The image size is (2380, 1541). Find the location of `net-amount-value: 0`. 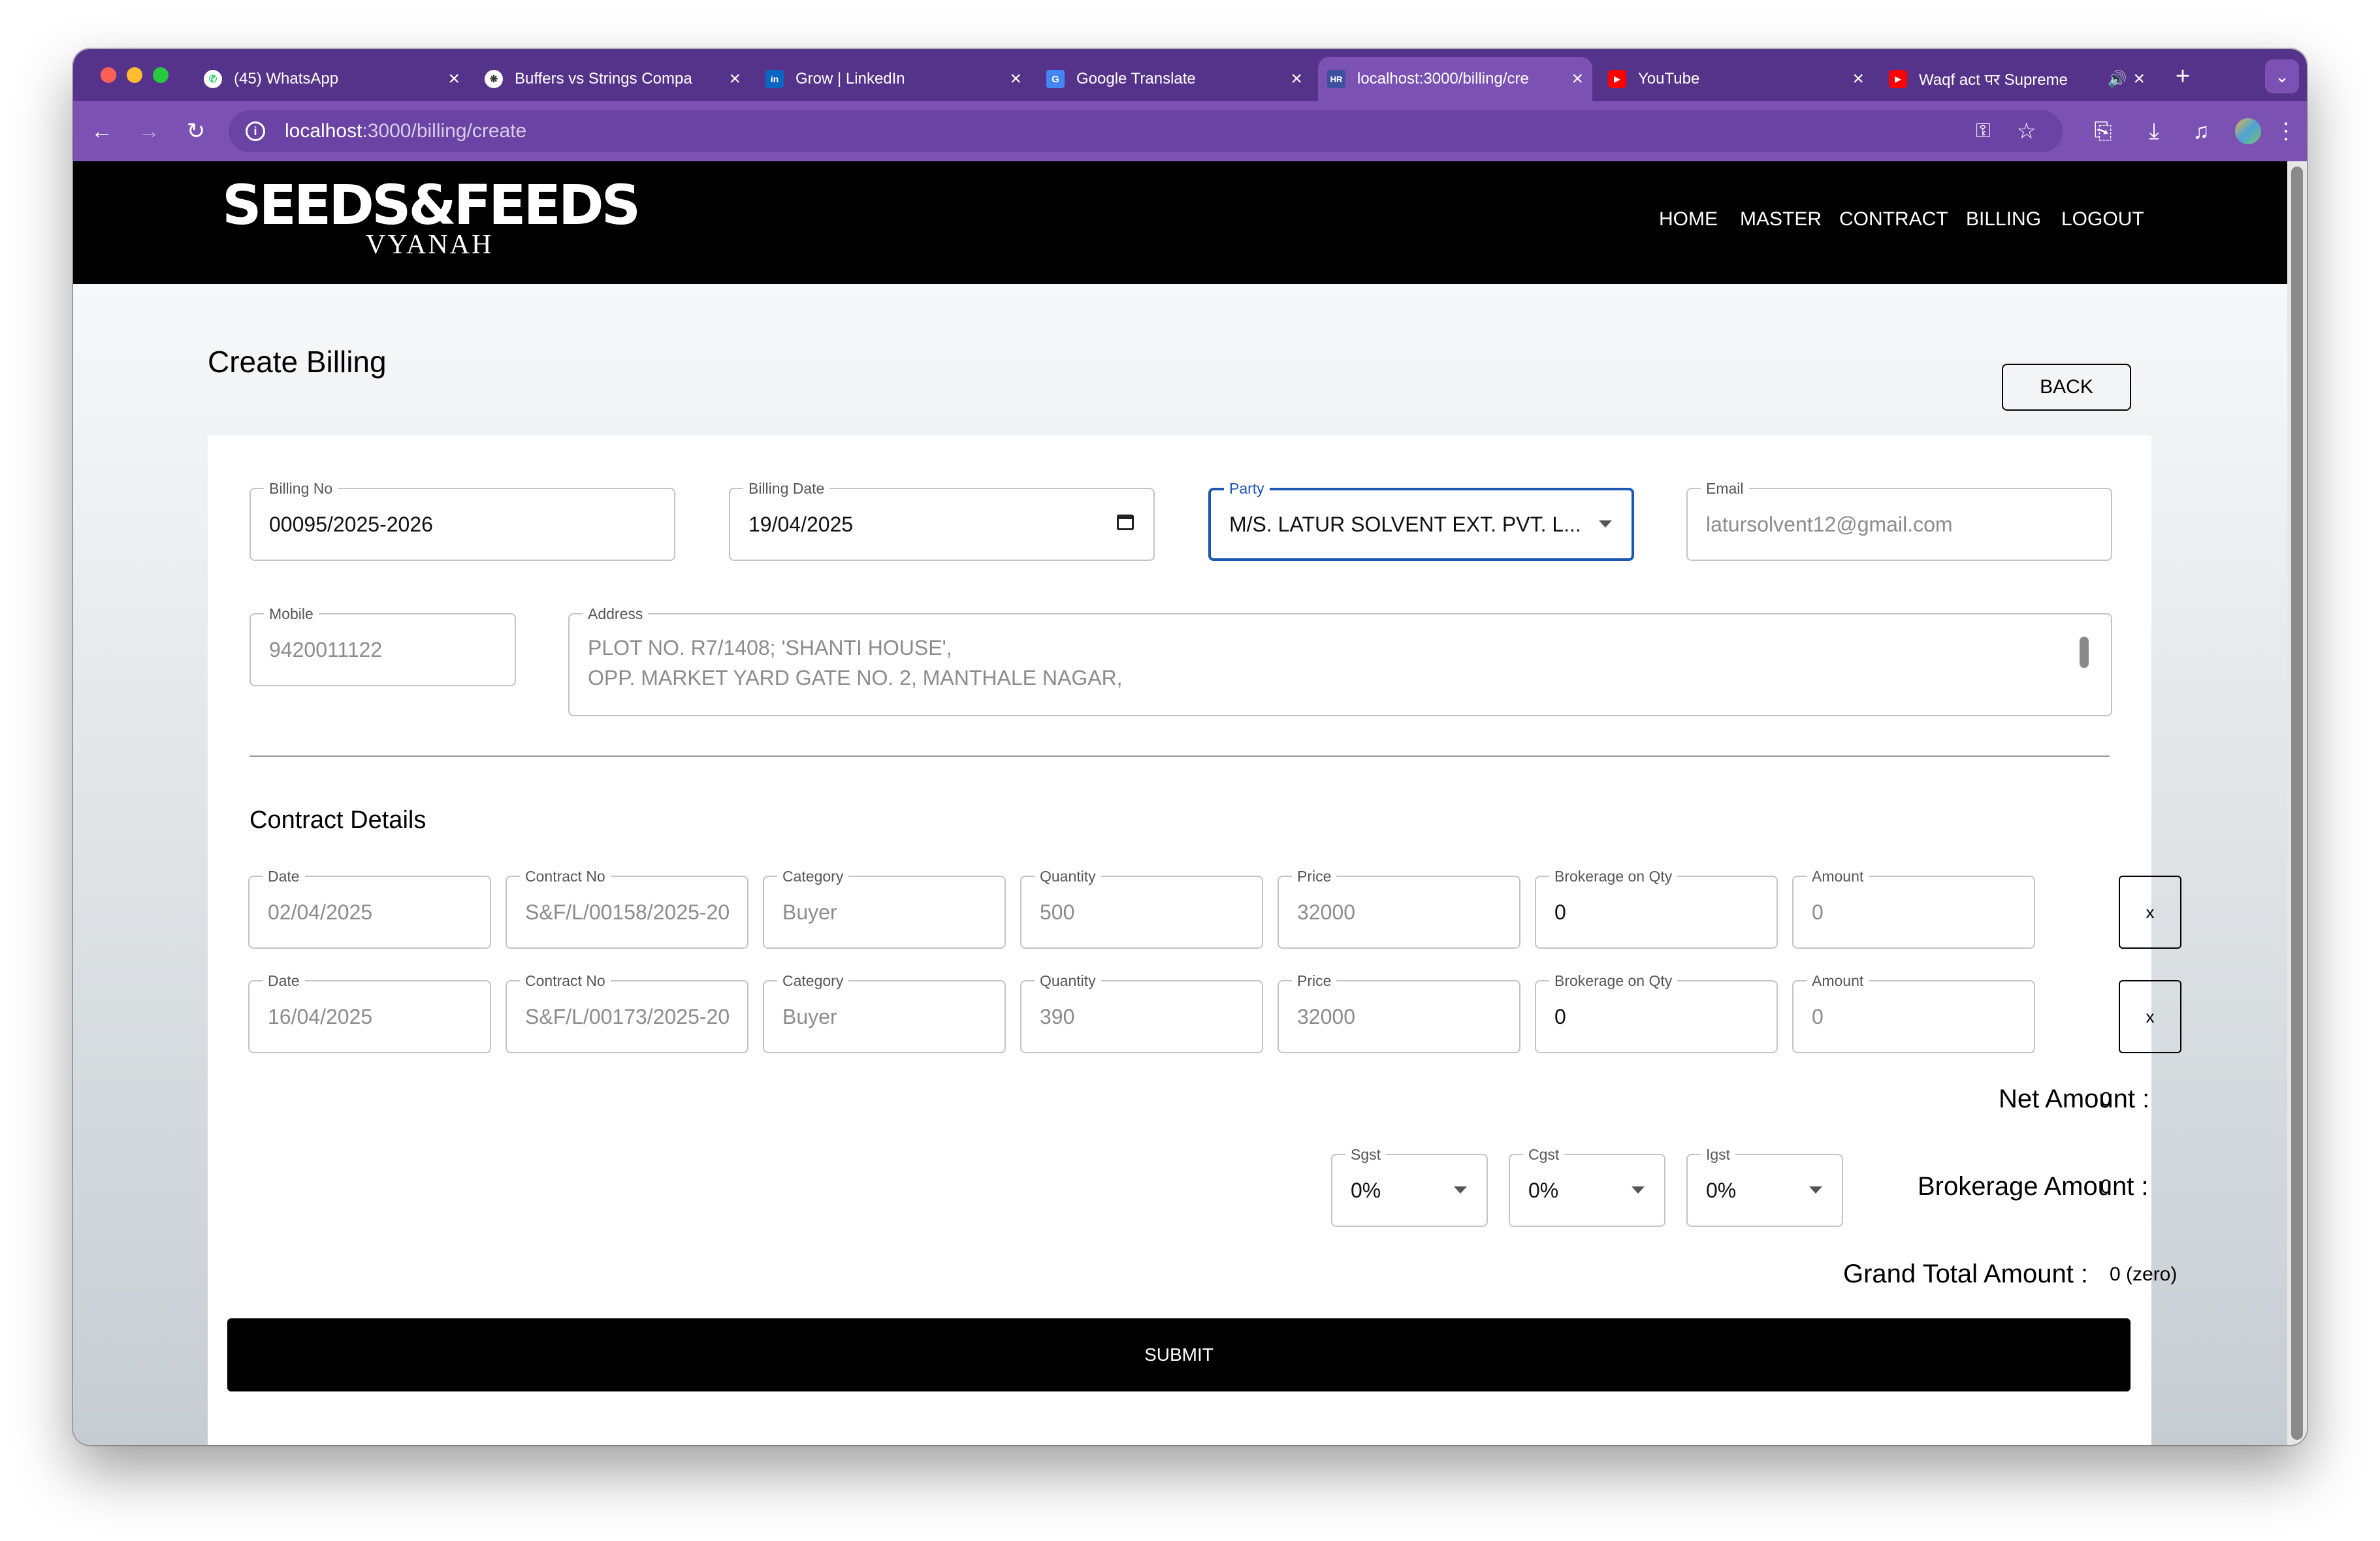

net-amount-value: 0 is located at coordinates (2106, 1099).